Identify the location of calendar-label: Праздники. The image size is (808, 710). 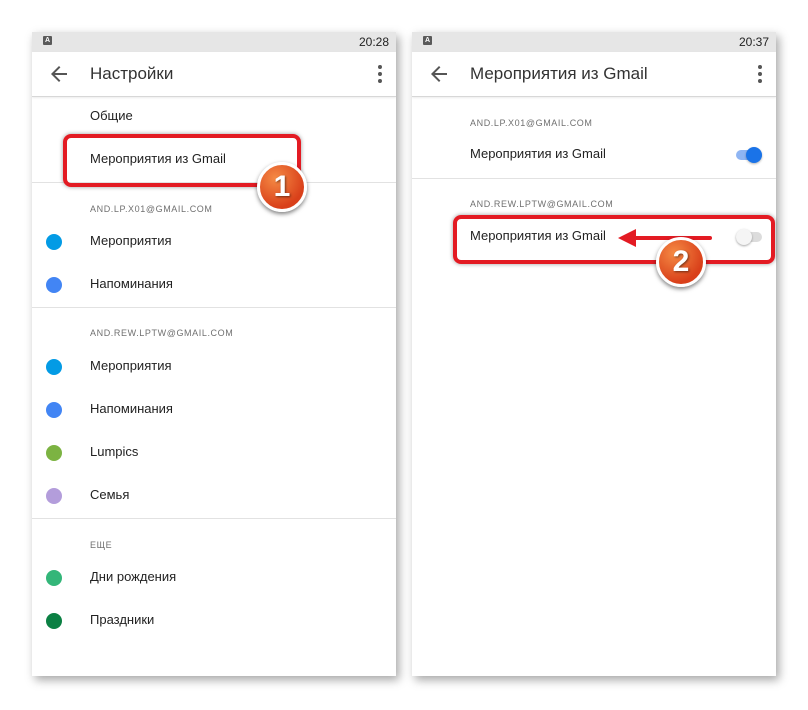
(122, 619).